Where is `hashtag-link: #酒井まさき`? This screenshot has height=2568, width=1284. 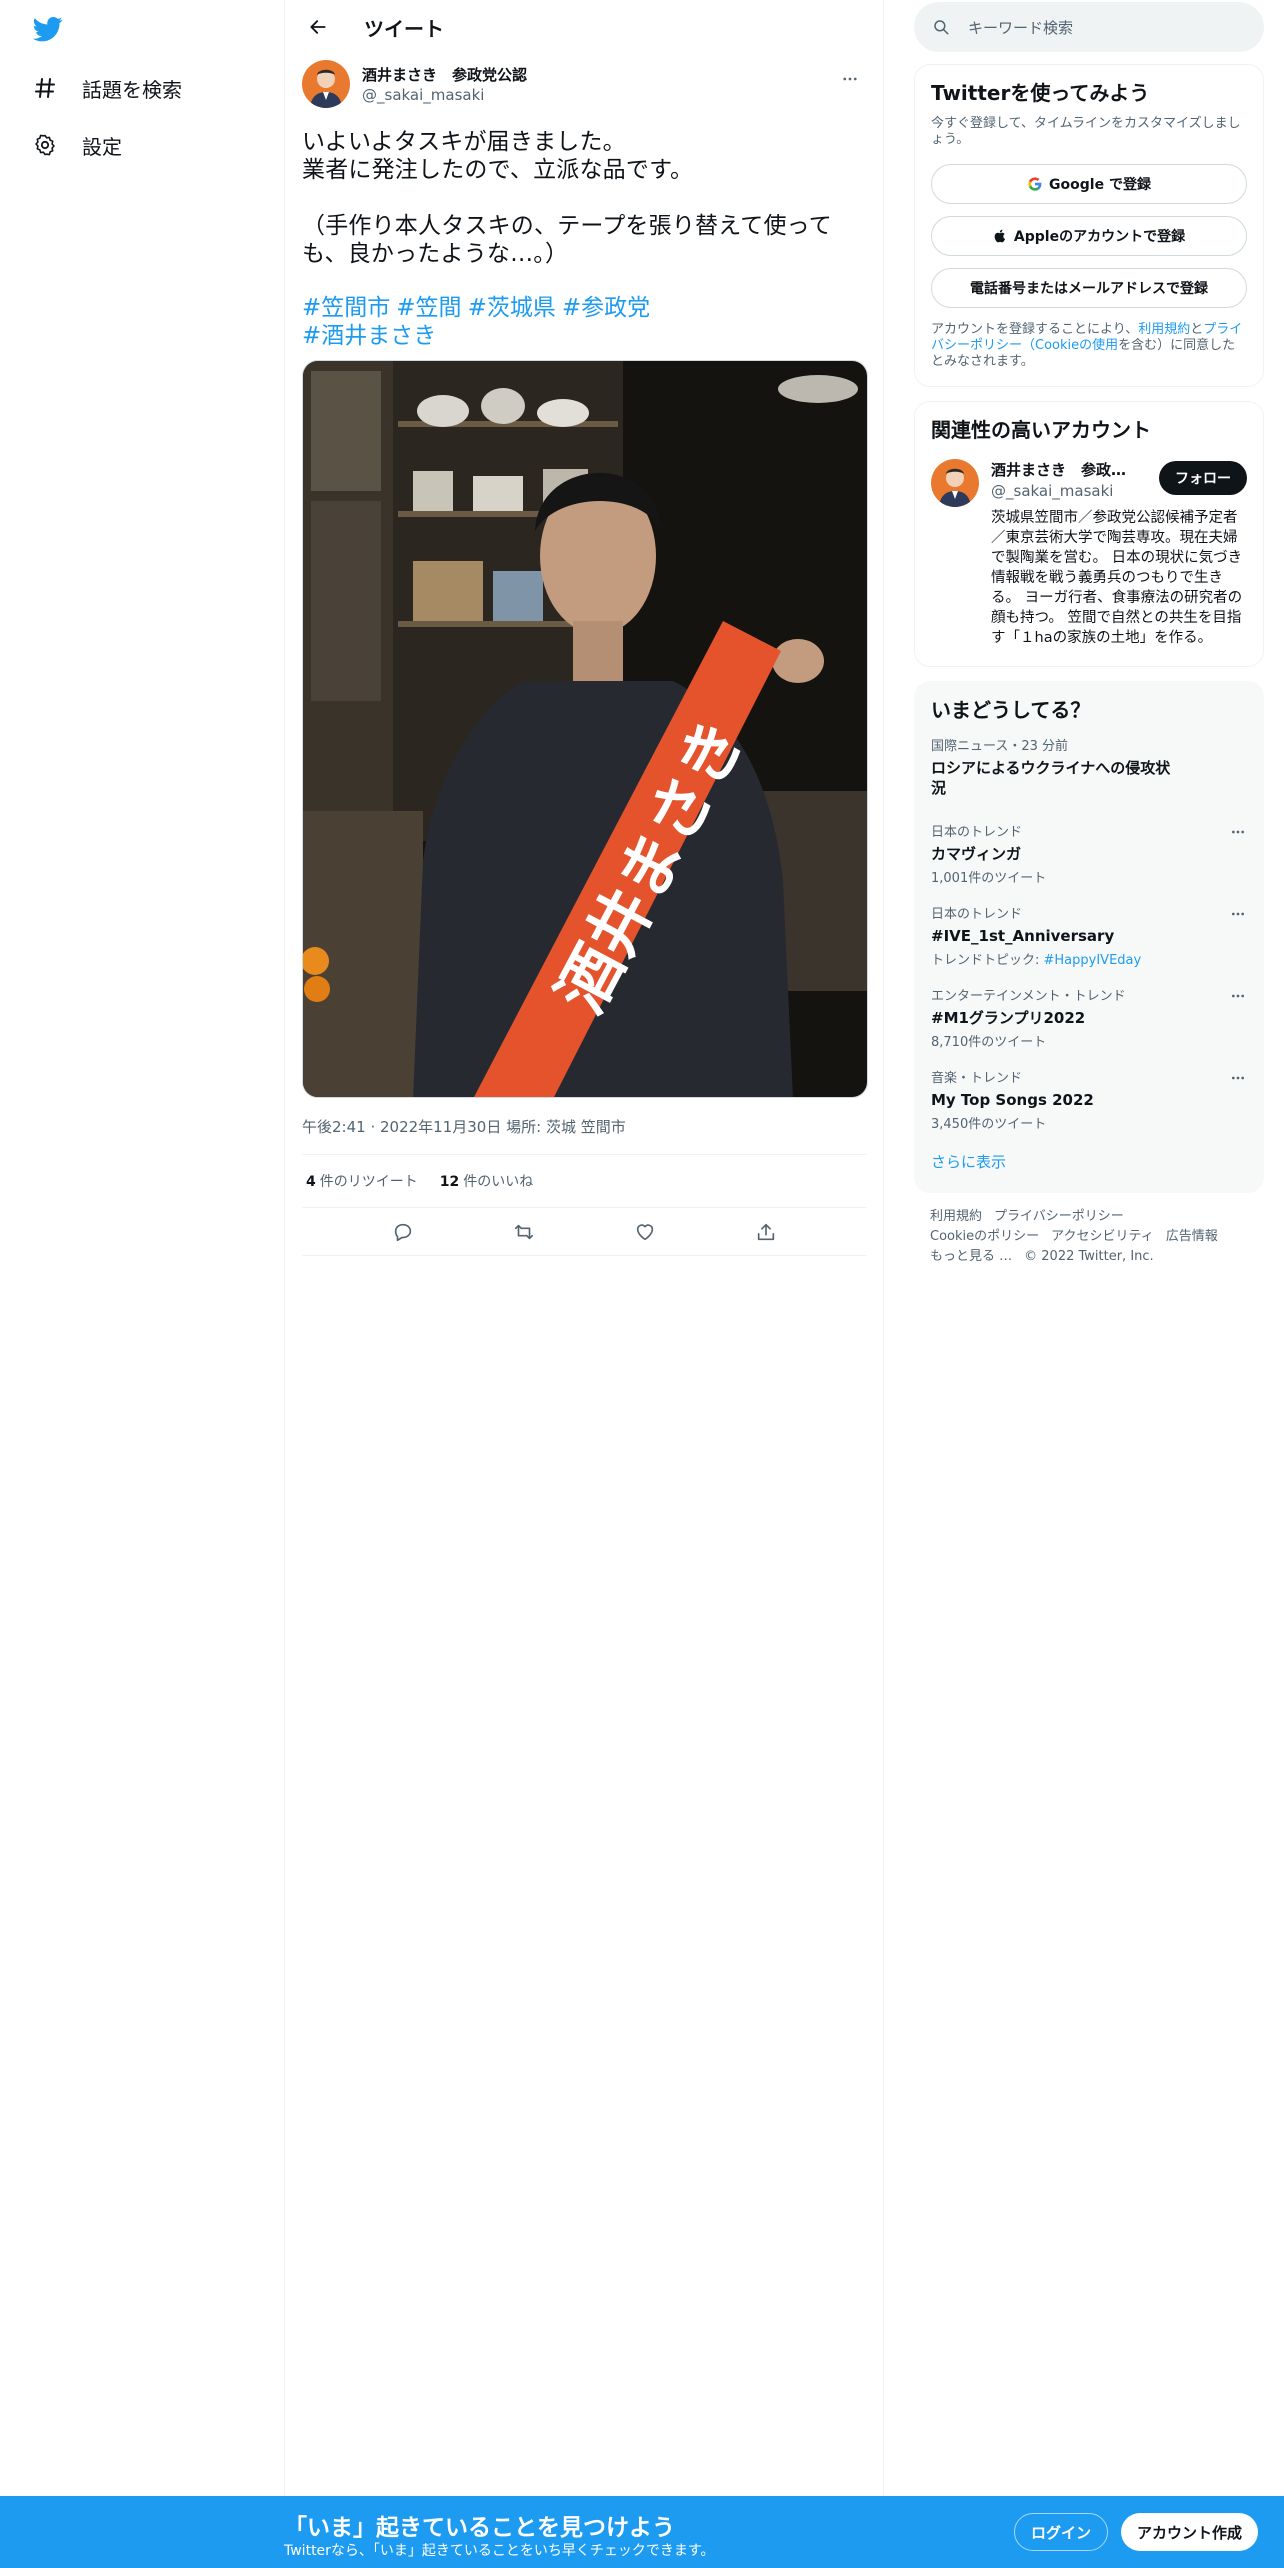
hashtag-link: #酒井まさき is located at coordinates (369, 336).